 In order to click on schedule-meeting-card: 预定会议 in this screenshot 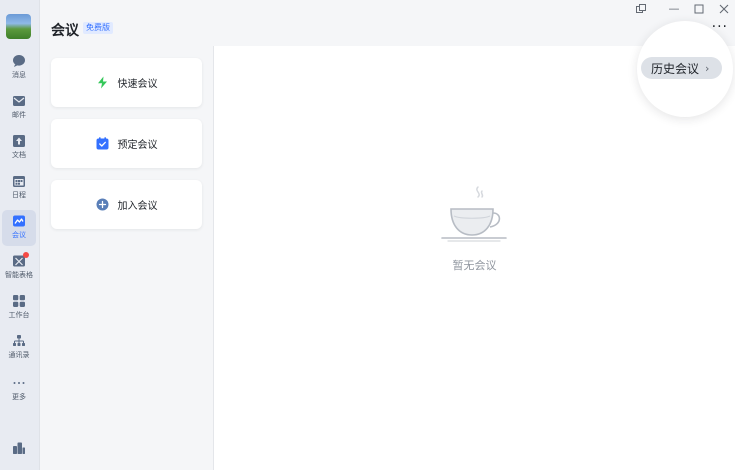, I will do `click(126, 143)`.